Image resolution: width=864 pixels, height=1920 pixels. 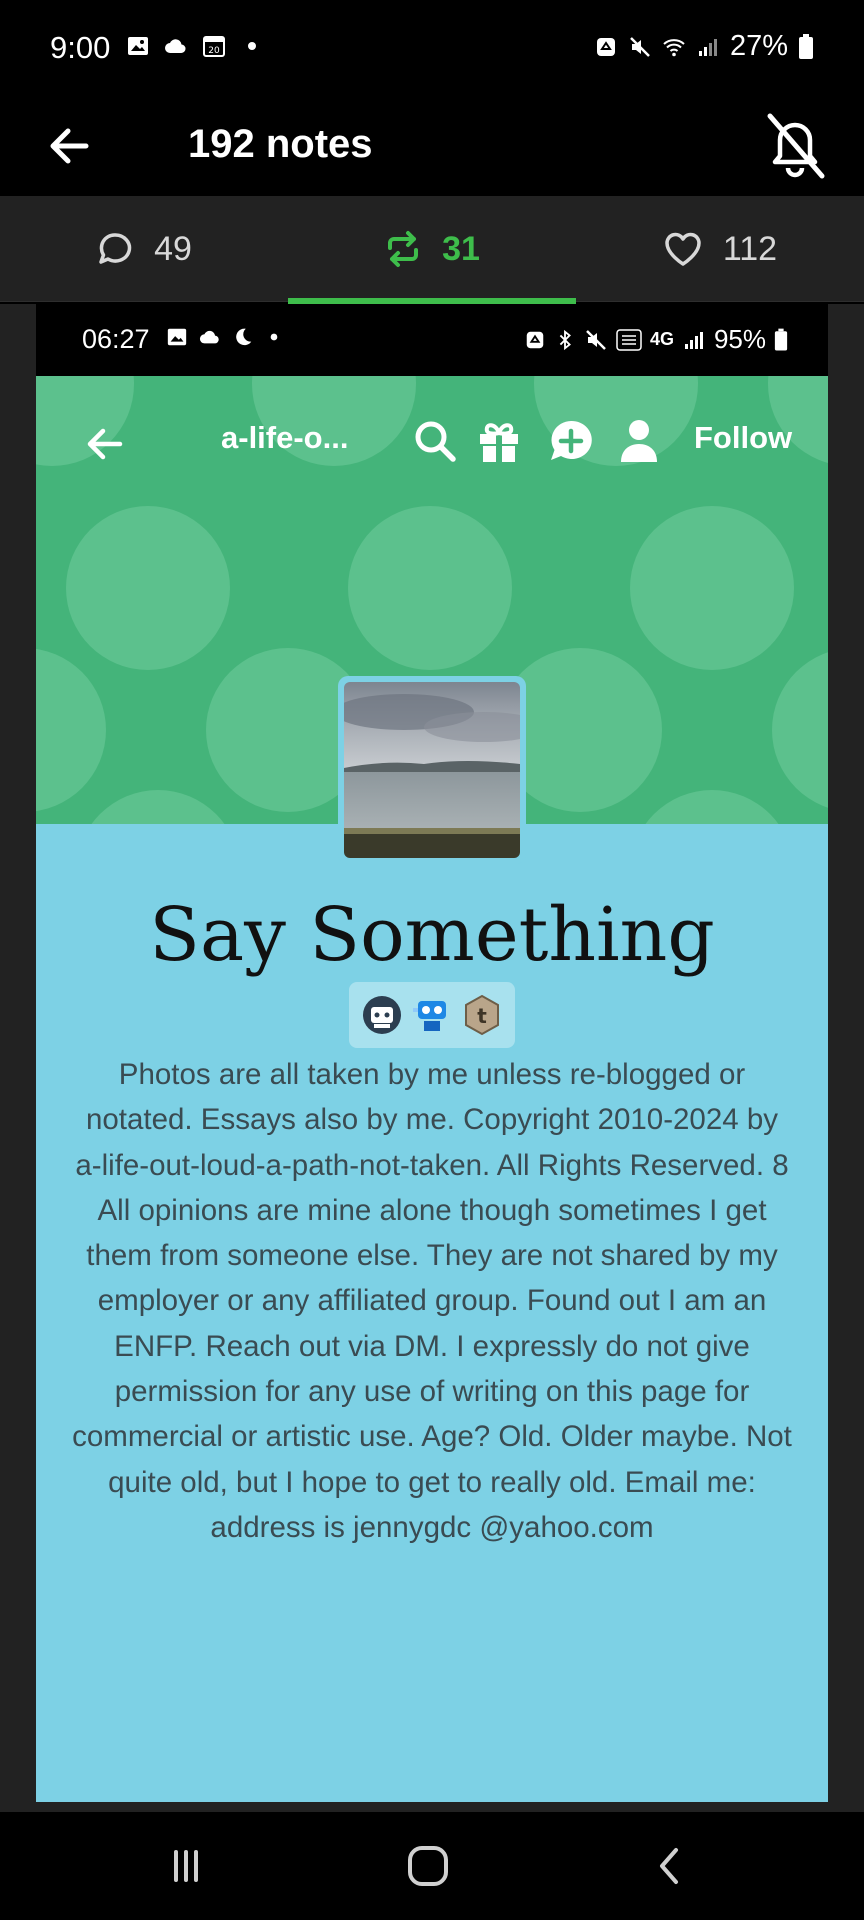 I want to click on bluetooth-icon, so click(x=565, y=339).